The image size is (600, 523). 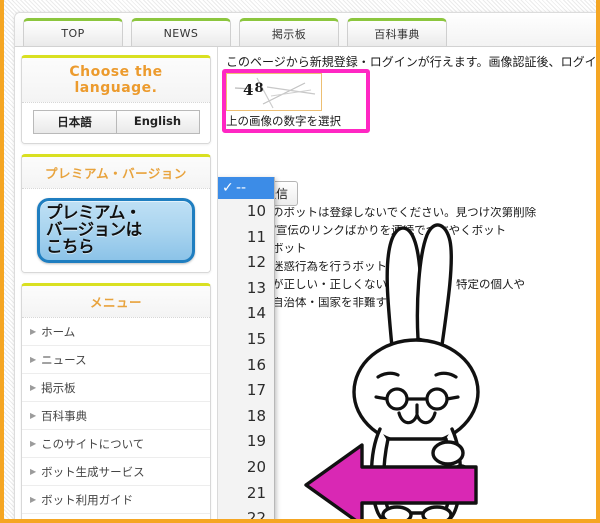 I want to click on select-option-selected: ✓ --, so click(x=246, y=188).